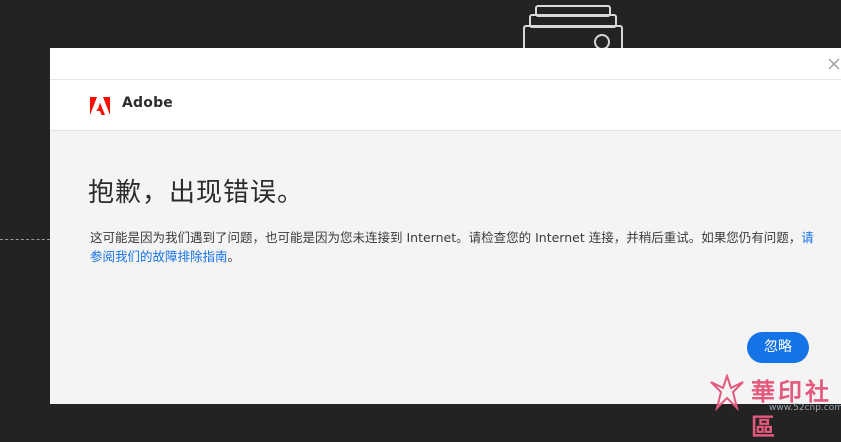 Image resolution: width=841 pixels, height=442 pixels. Describe the element at coordinates (234, 256) in the screenshot. I see `error-message-end: 。` at that location.